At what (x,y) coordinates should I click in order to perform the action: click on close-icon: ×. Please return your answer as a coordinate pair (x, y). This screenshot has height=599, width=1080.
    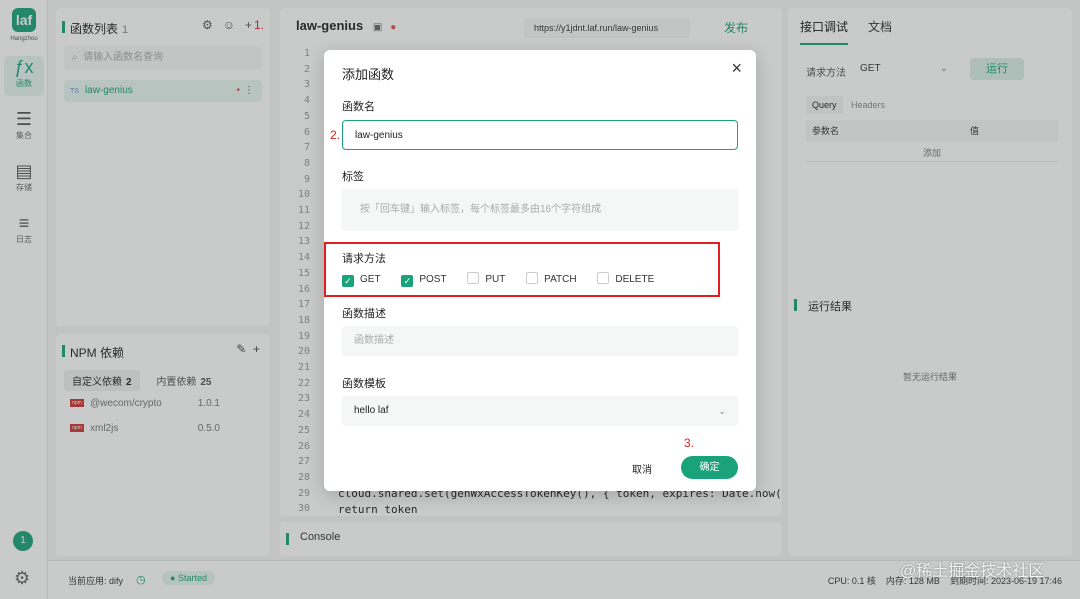
    Looking at the image, I should click on (736, 68).